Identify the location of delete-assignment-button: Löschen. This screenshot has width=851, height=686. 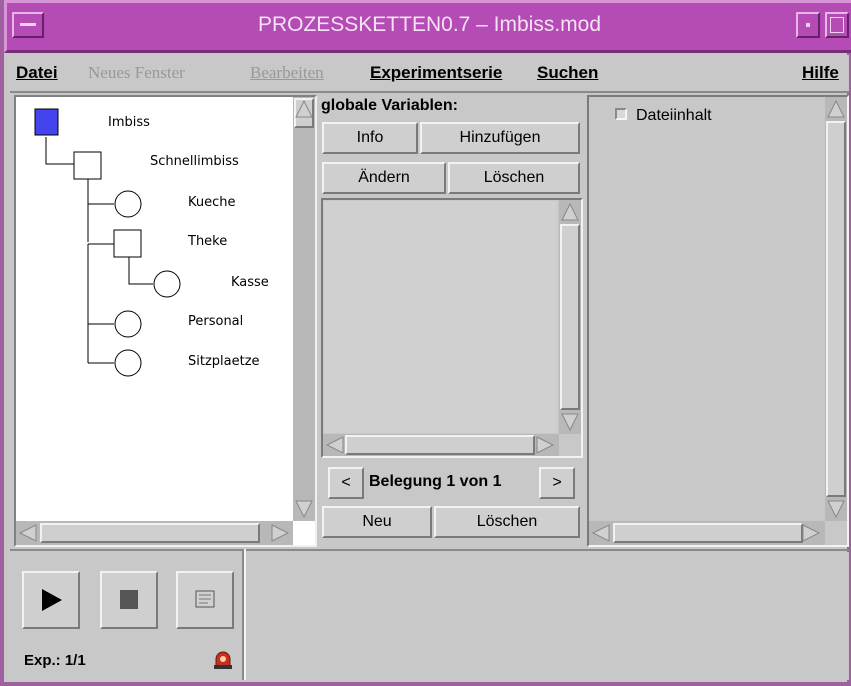
(507, 522).